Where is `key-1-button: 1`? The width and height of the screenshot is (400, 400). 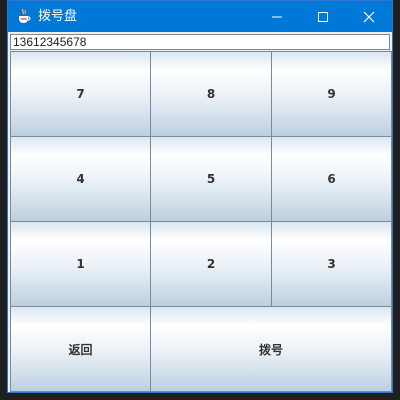
key-1-button: 1 is located at coordinates (80, 264).